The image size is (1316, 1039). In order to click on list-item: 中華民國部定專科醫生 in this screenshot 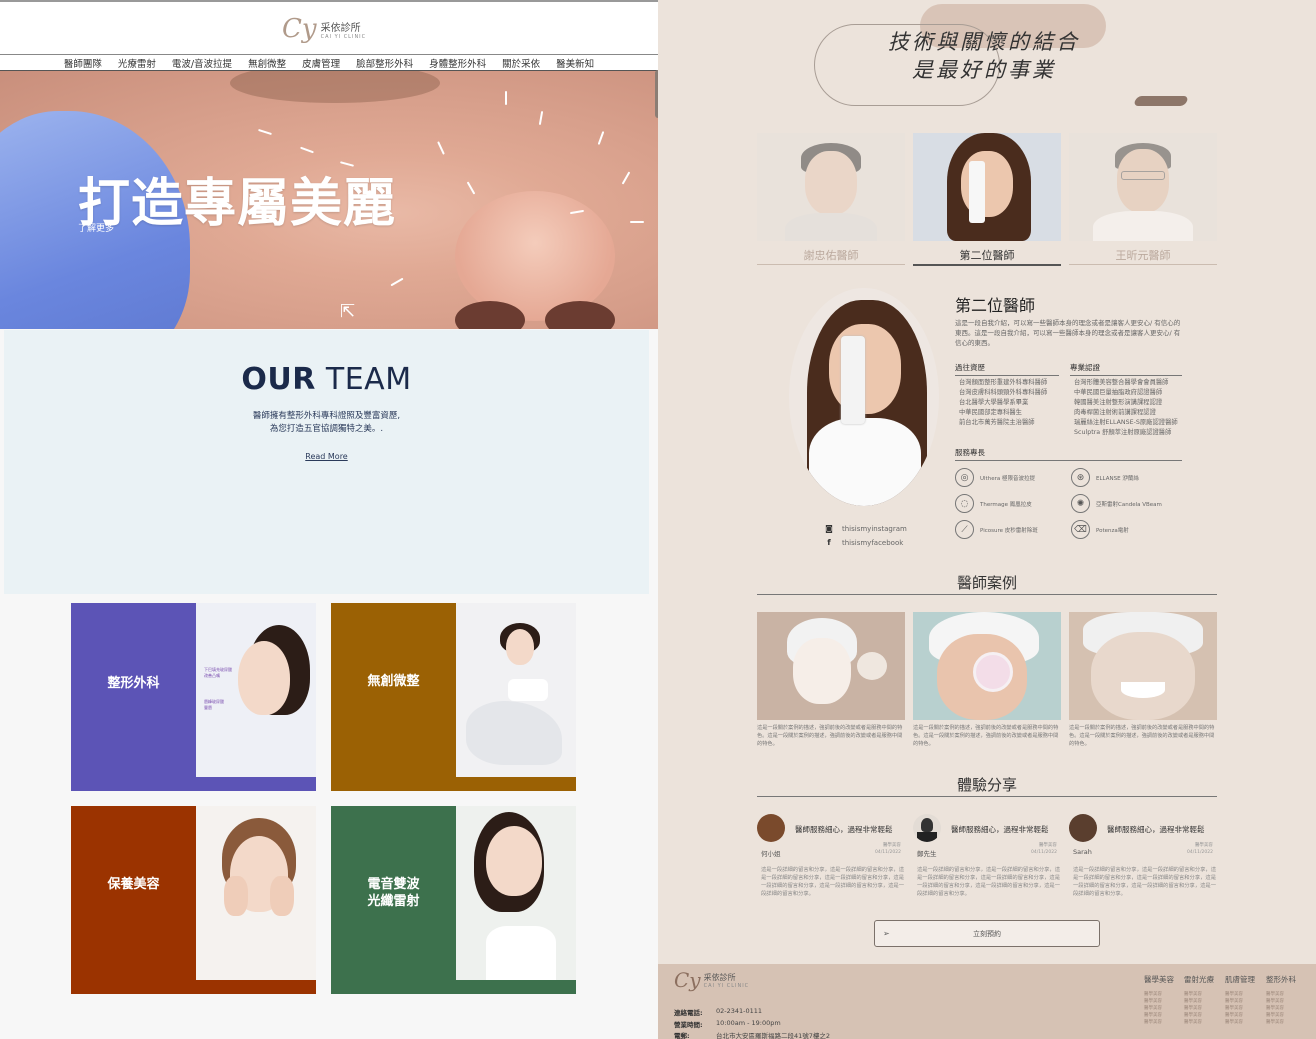, I will do `click(990, 412)`.